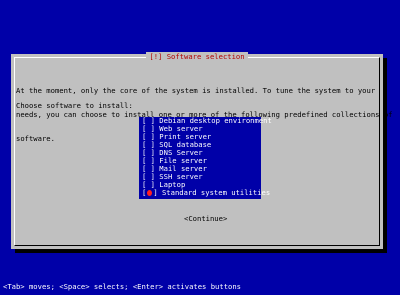 The image size is (400, 295). What do you see at coordinates (74, 105) in the screenshot?
I see `software-prompt: Choose software to install:` at bounding box center [74, 105].